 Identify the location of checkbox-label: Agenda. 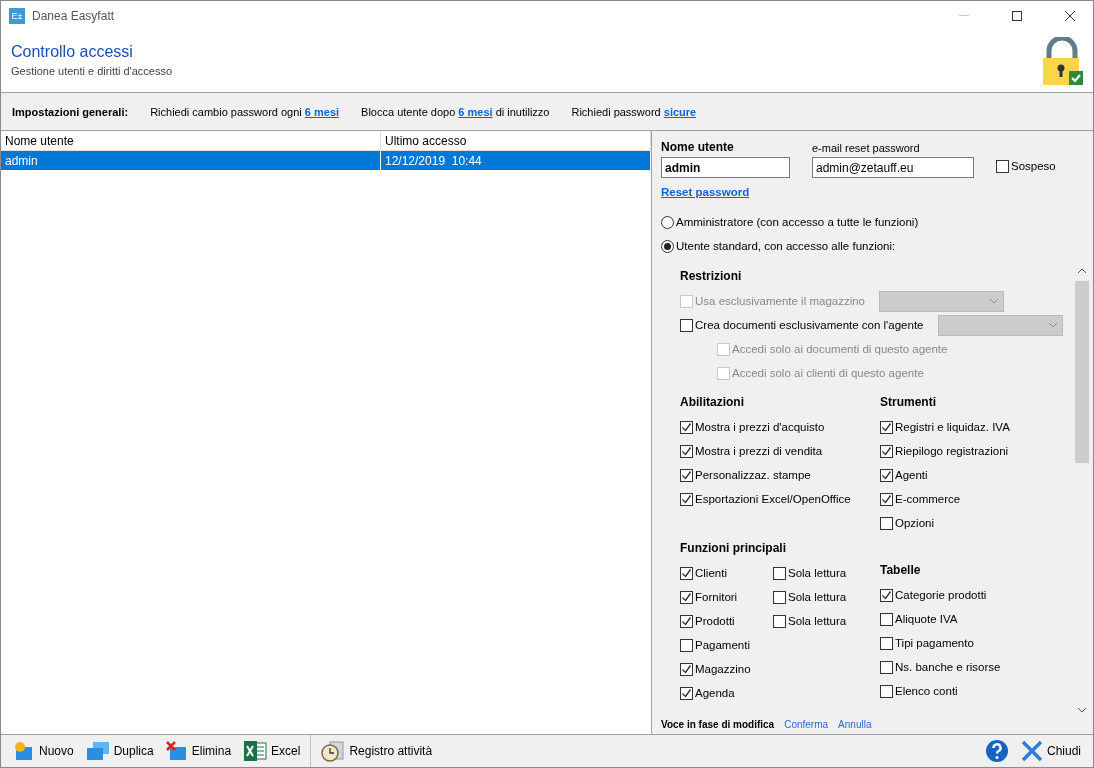
(715, 693).